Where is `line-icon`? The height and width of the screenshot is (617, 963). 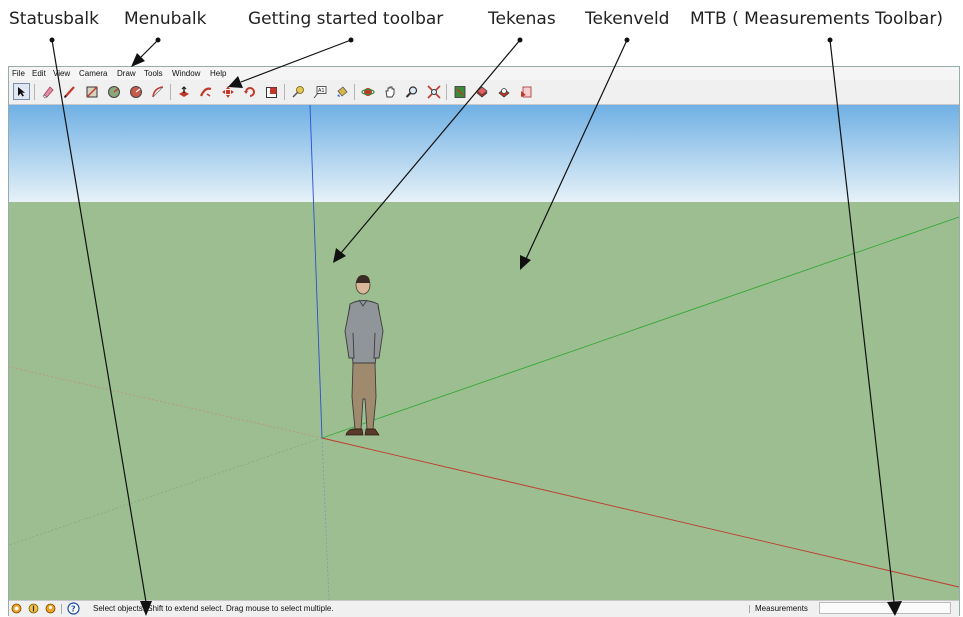
line-icon is located at coordinates (69, 91).